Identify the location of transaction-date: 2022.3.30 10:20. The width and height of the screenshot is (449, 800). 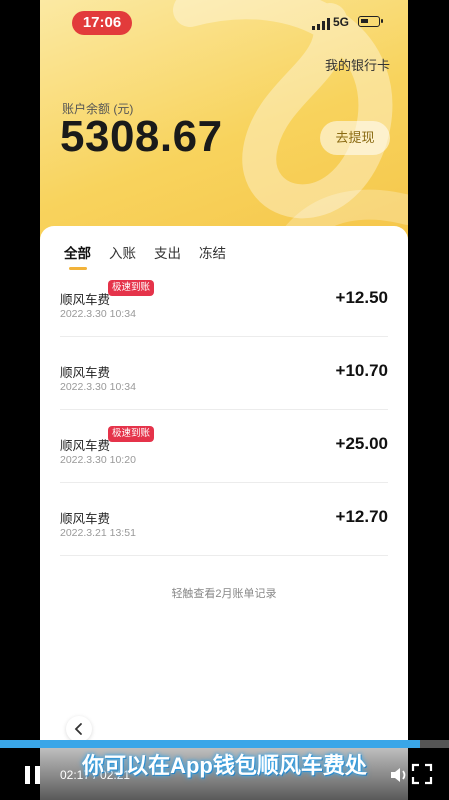
(98, 460).